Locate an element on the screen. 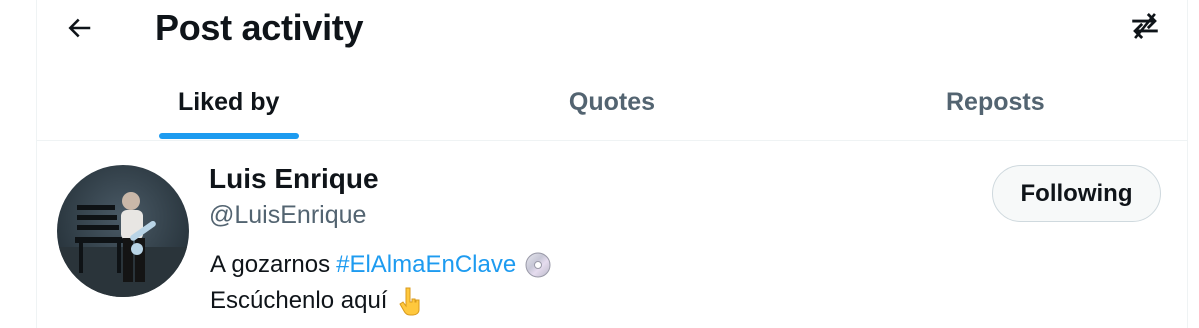 The width and height of the screenshot is (1199, 328). bio-line-2: Escúchenlo aquí is located at coordinates (381, 301).